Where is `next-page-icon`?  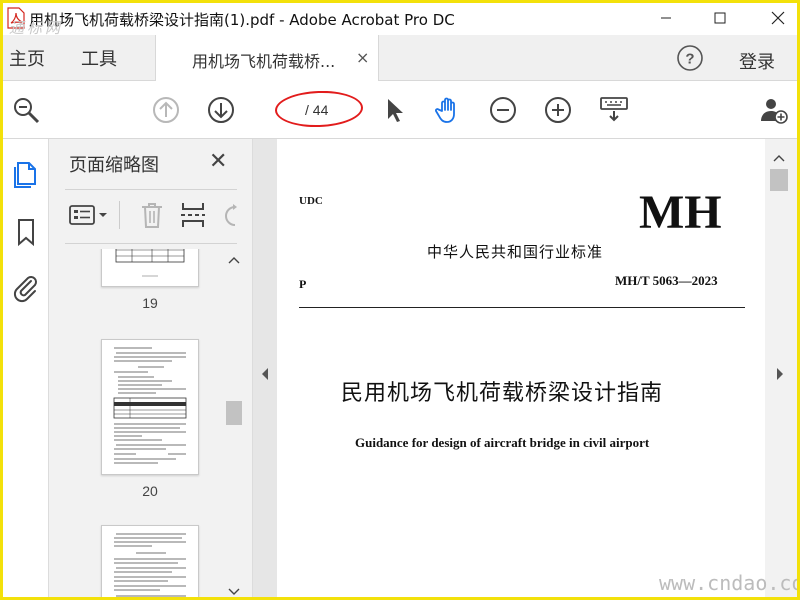
next-page-icon is located at coordinates (221, 110).